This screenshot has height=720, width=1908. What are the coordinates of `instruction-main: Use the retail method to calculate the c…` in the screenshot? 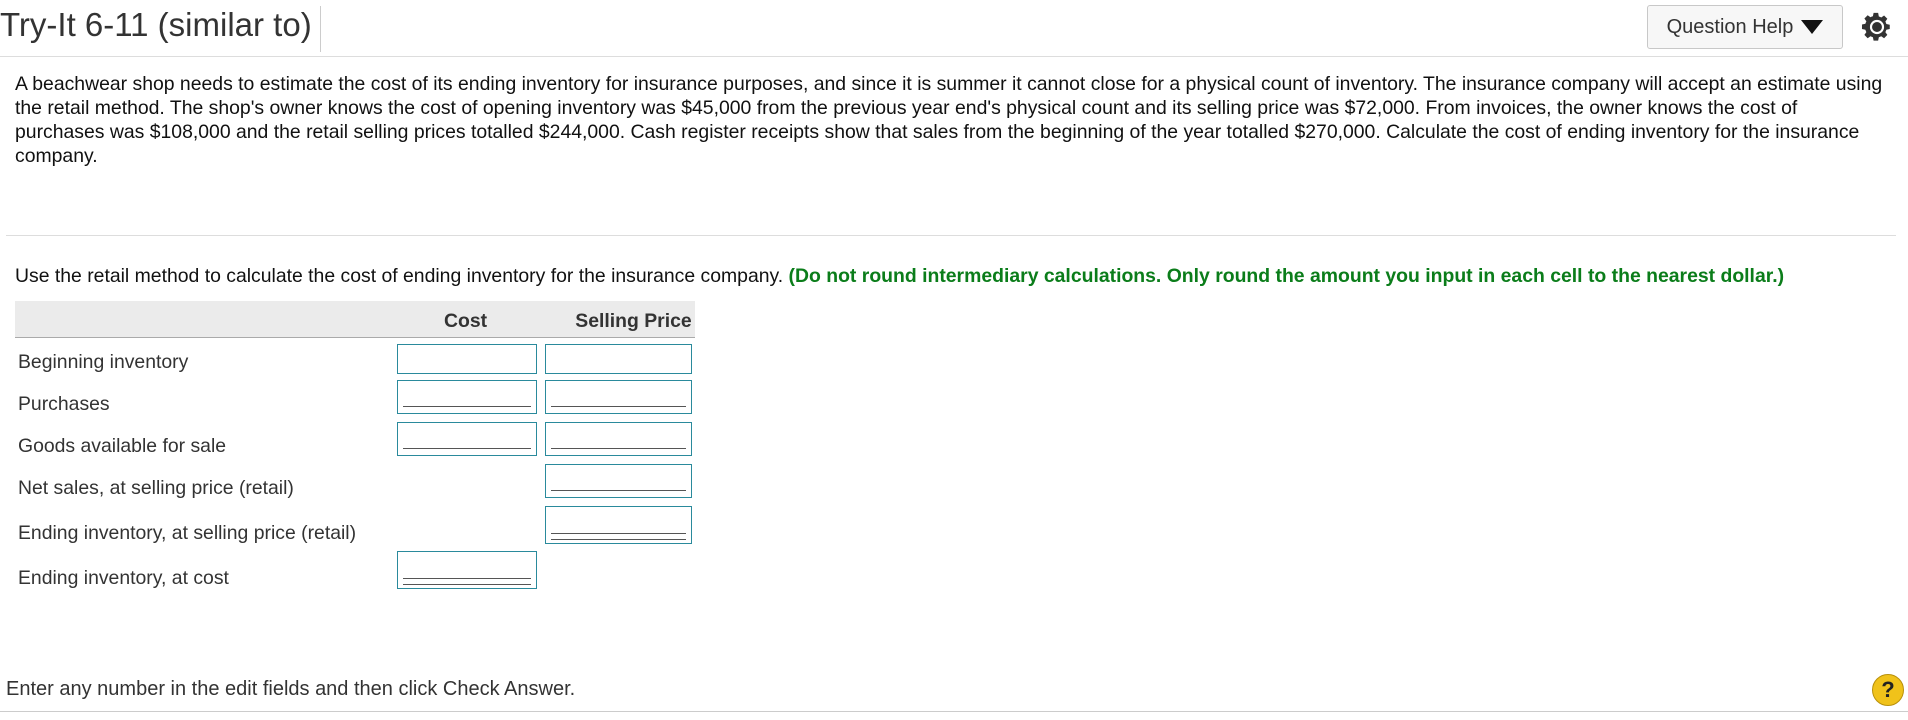 It's located at (399, 276).